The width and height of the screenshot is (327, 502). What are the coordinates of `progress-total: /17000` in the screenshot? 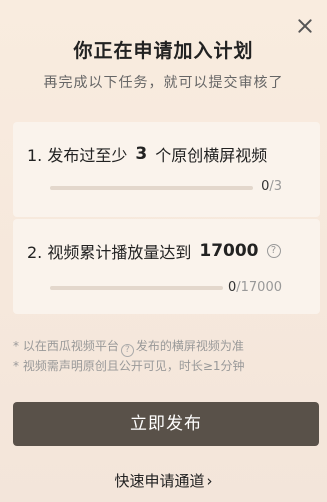 It's located at (259, 287).